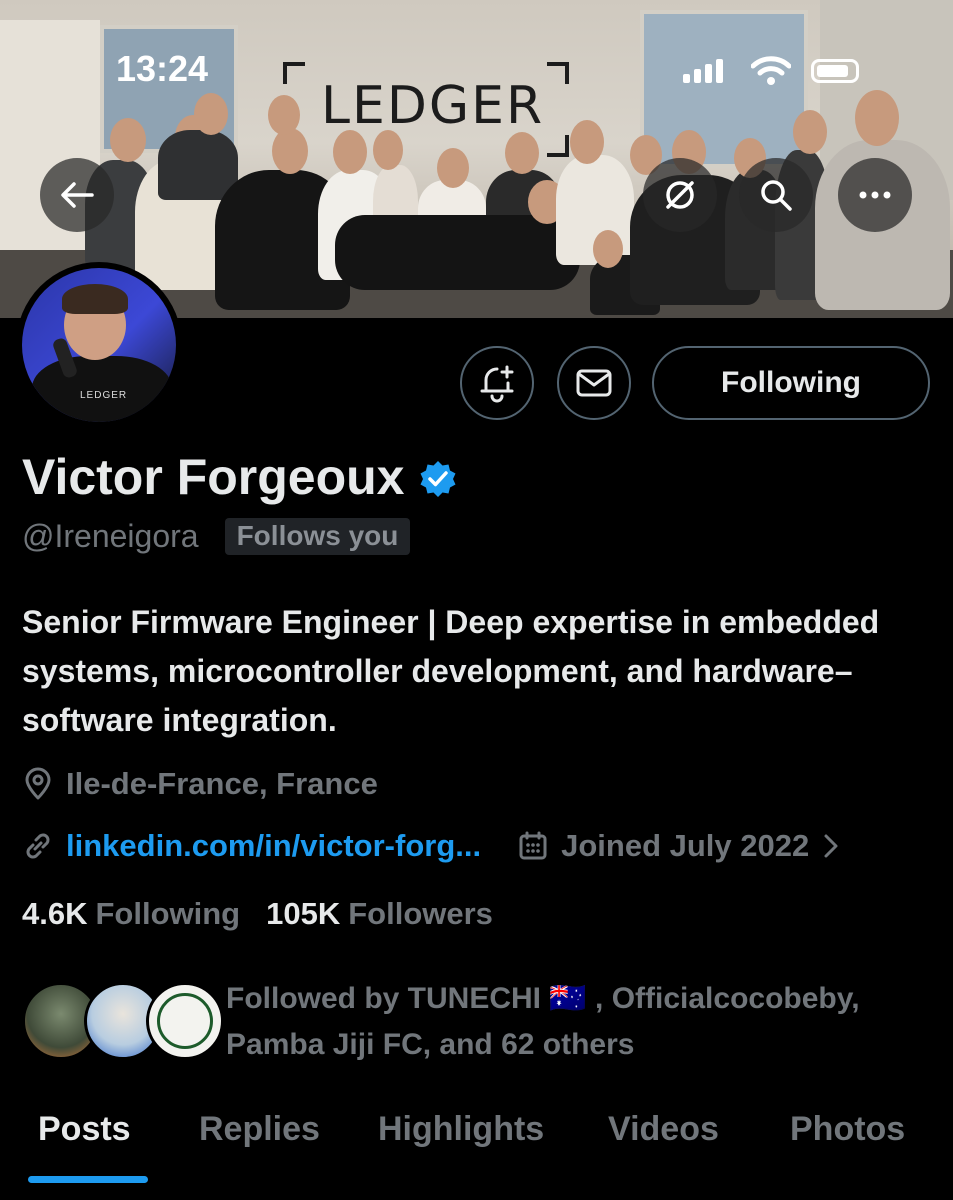 The width and height of the screenshot is (953, 1200). I want to click on tab-photos: Photos, so click(847, 1129).